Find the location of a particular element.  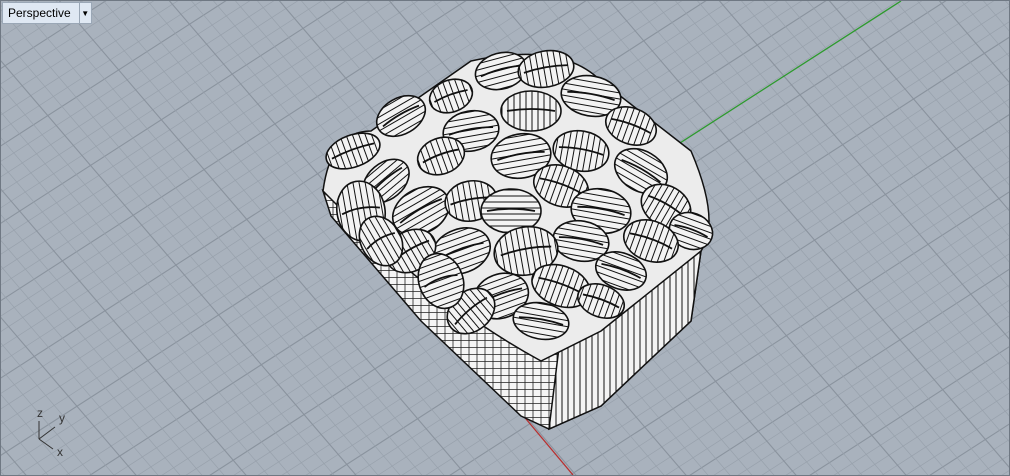

axis-y-label: y is located at coordinates (62, 418).